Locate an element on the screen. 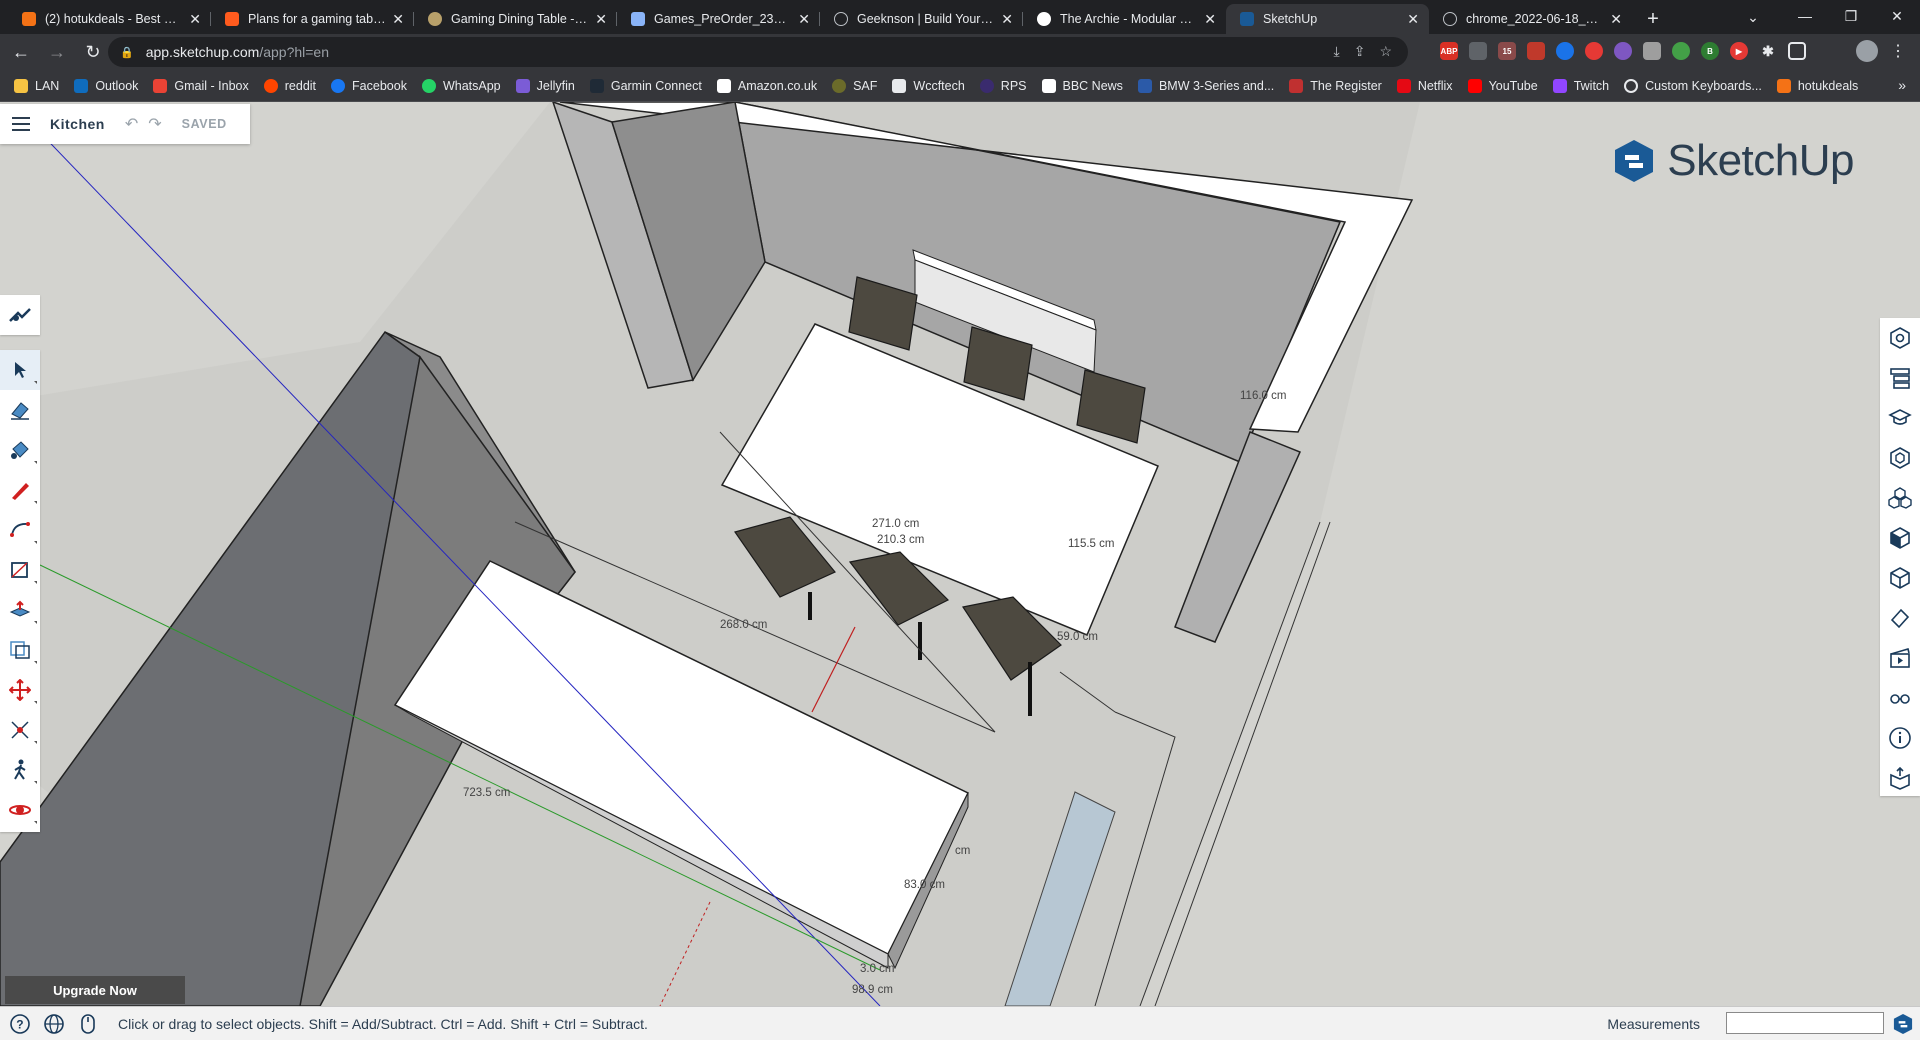  new-tab-button: + is located at coordinates (1653, 19).